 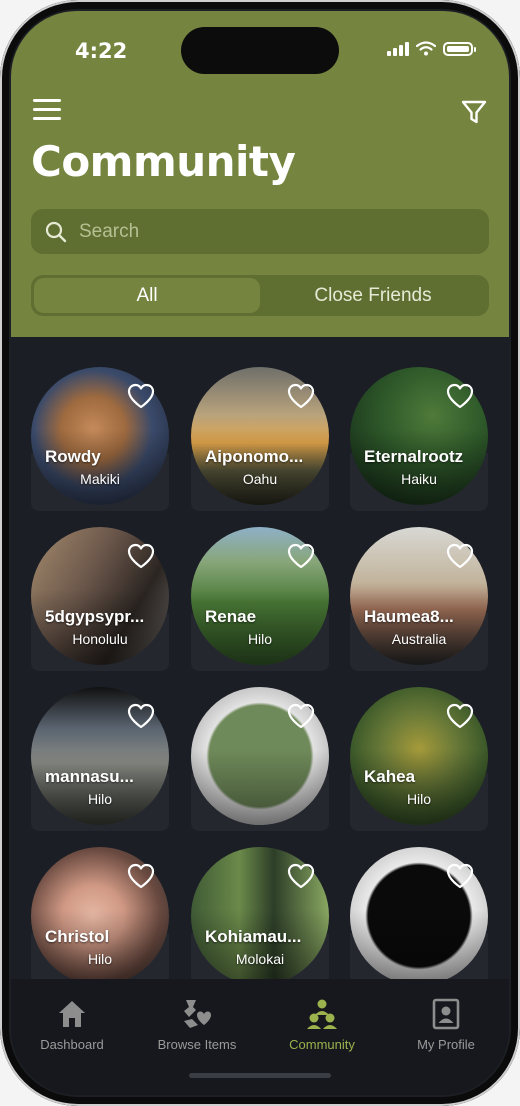 I want to click on community-card: Rowdy Makiki, so click(x=100, y=439).